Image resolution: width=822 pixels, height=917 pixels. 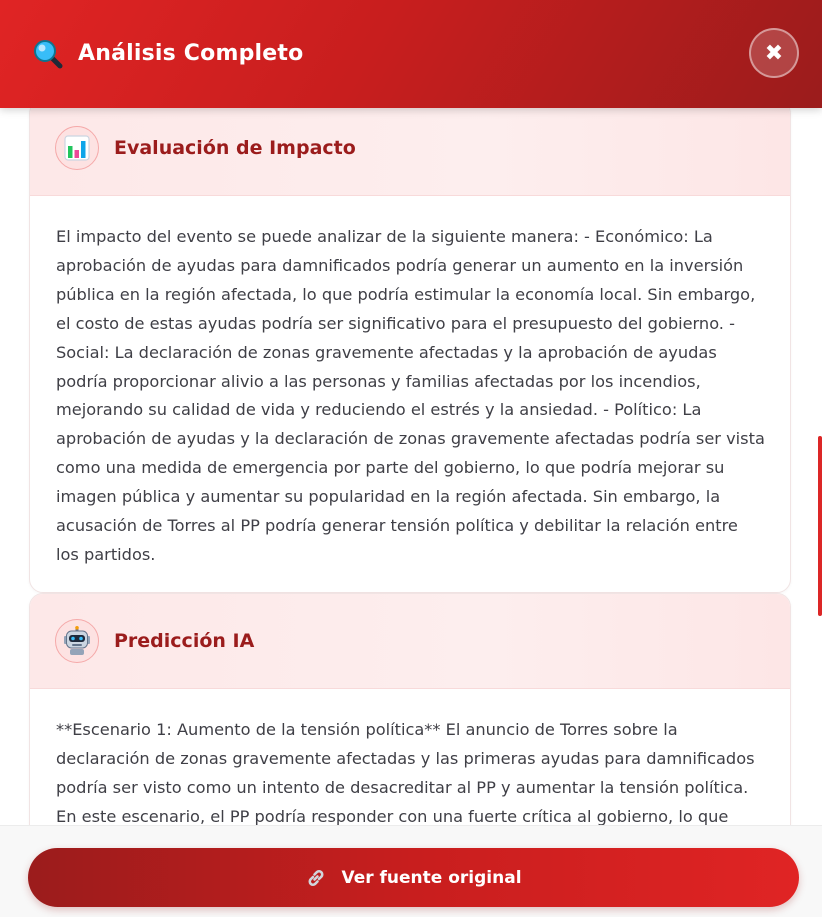 I want to click on magnifying-glass-icon, so click(x=48, y=54).